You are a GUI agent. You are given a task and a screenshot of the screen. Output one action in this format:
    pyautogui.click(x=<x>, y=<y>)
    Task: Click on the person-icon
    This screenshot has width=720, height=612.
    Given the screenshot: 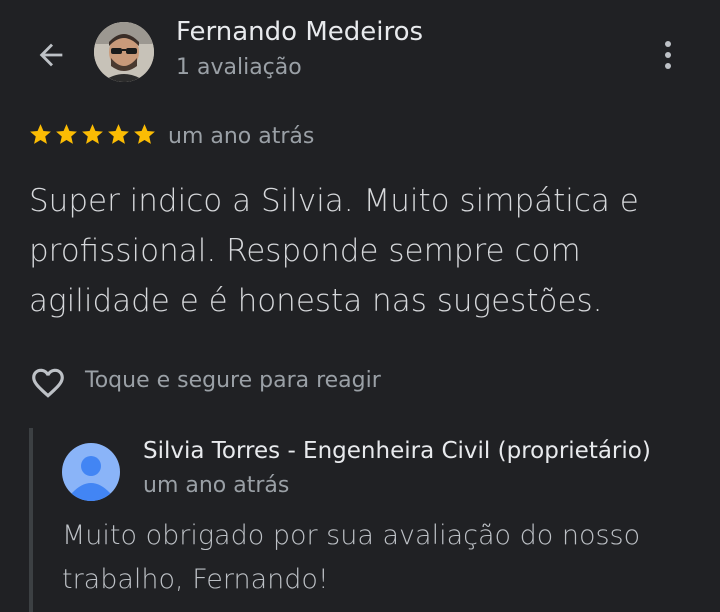 What is the action you would take?
    pyautogui.click(x=91, y=478)
    